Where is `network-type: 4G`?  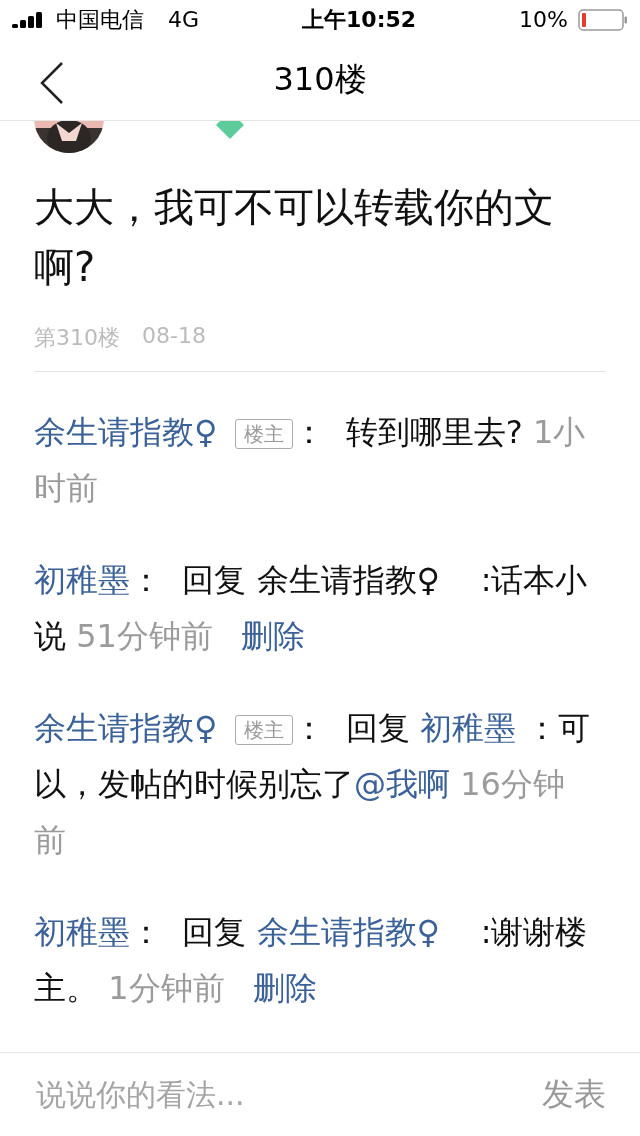 network-type: 4G is located at coordinates (184, 20).